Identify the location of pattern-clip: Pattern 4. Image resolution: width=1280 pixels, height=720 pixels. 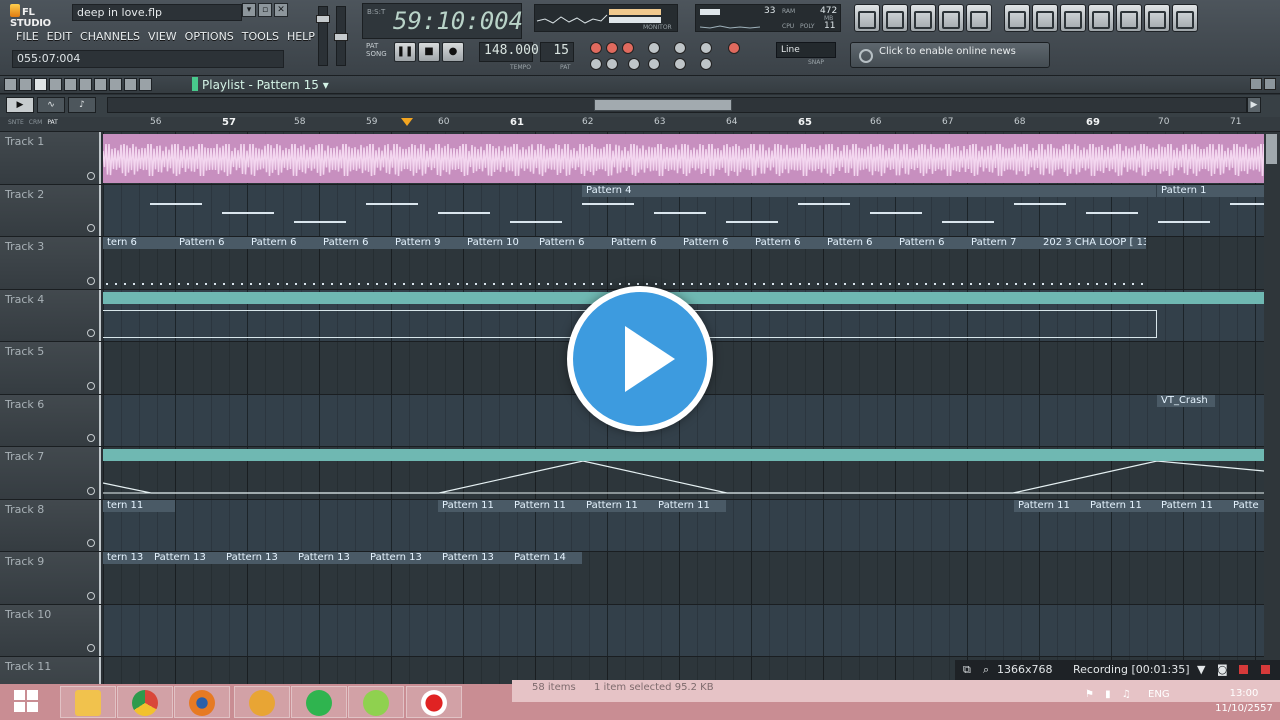
(869, 191).